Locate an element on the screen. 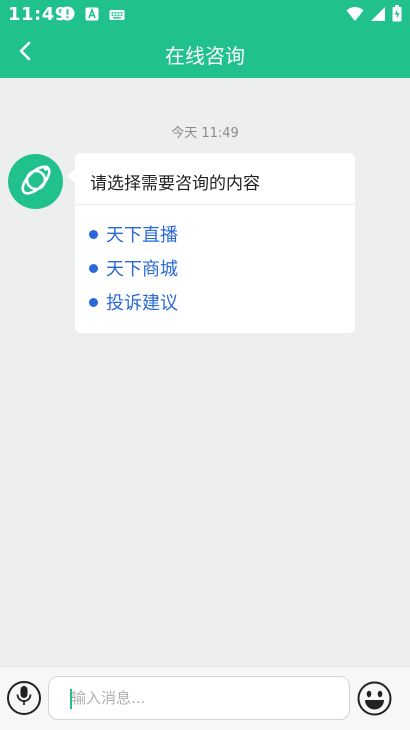 The image size is (410, 730). smiley-icon is located at coordinates (374, 700).